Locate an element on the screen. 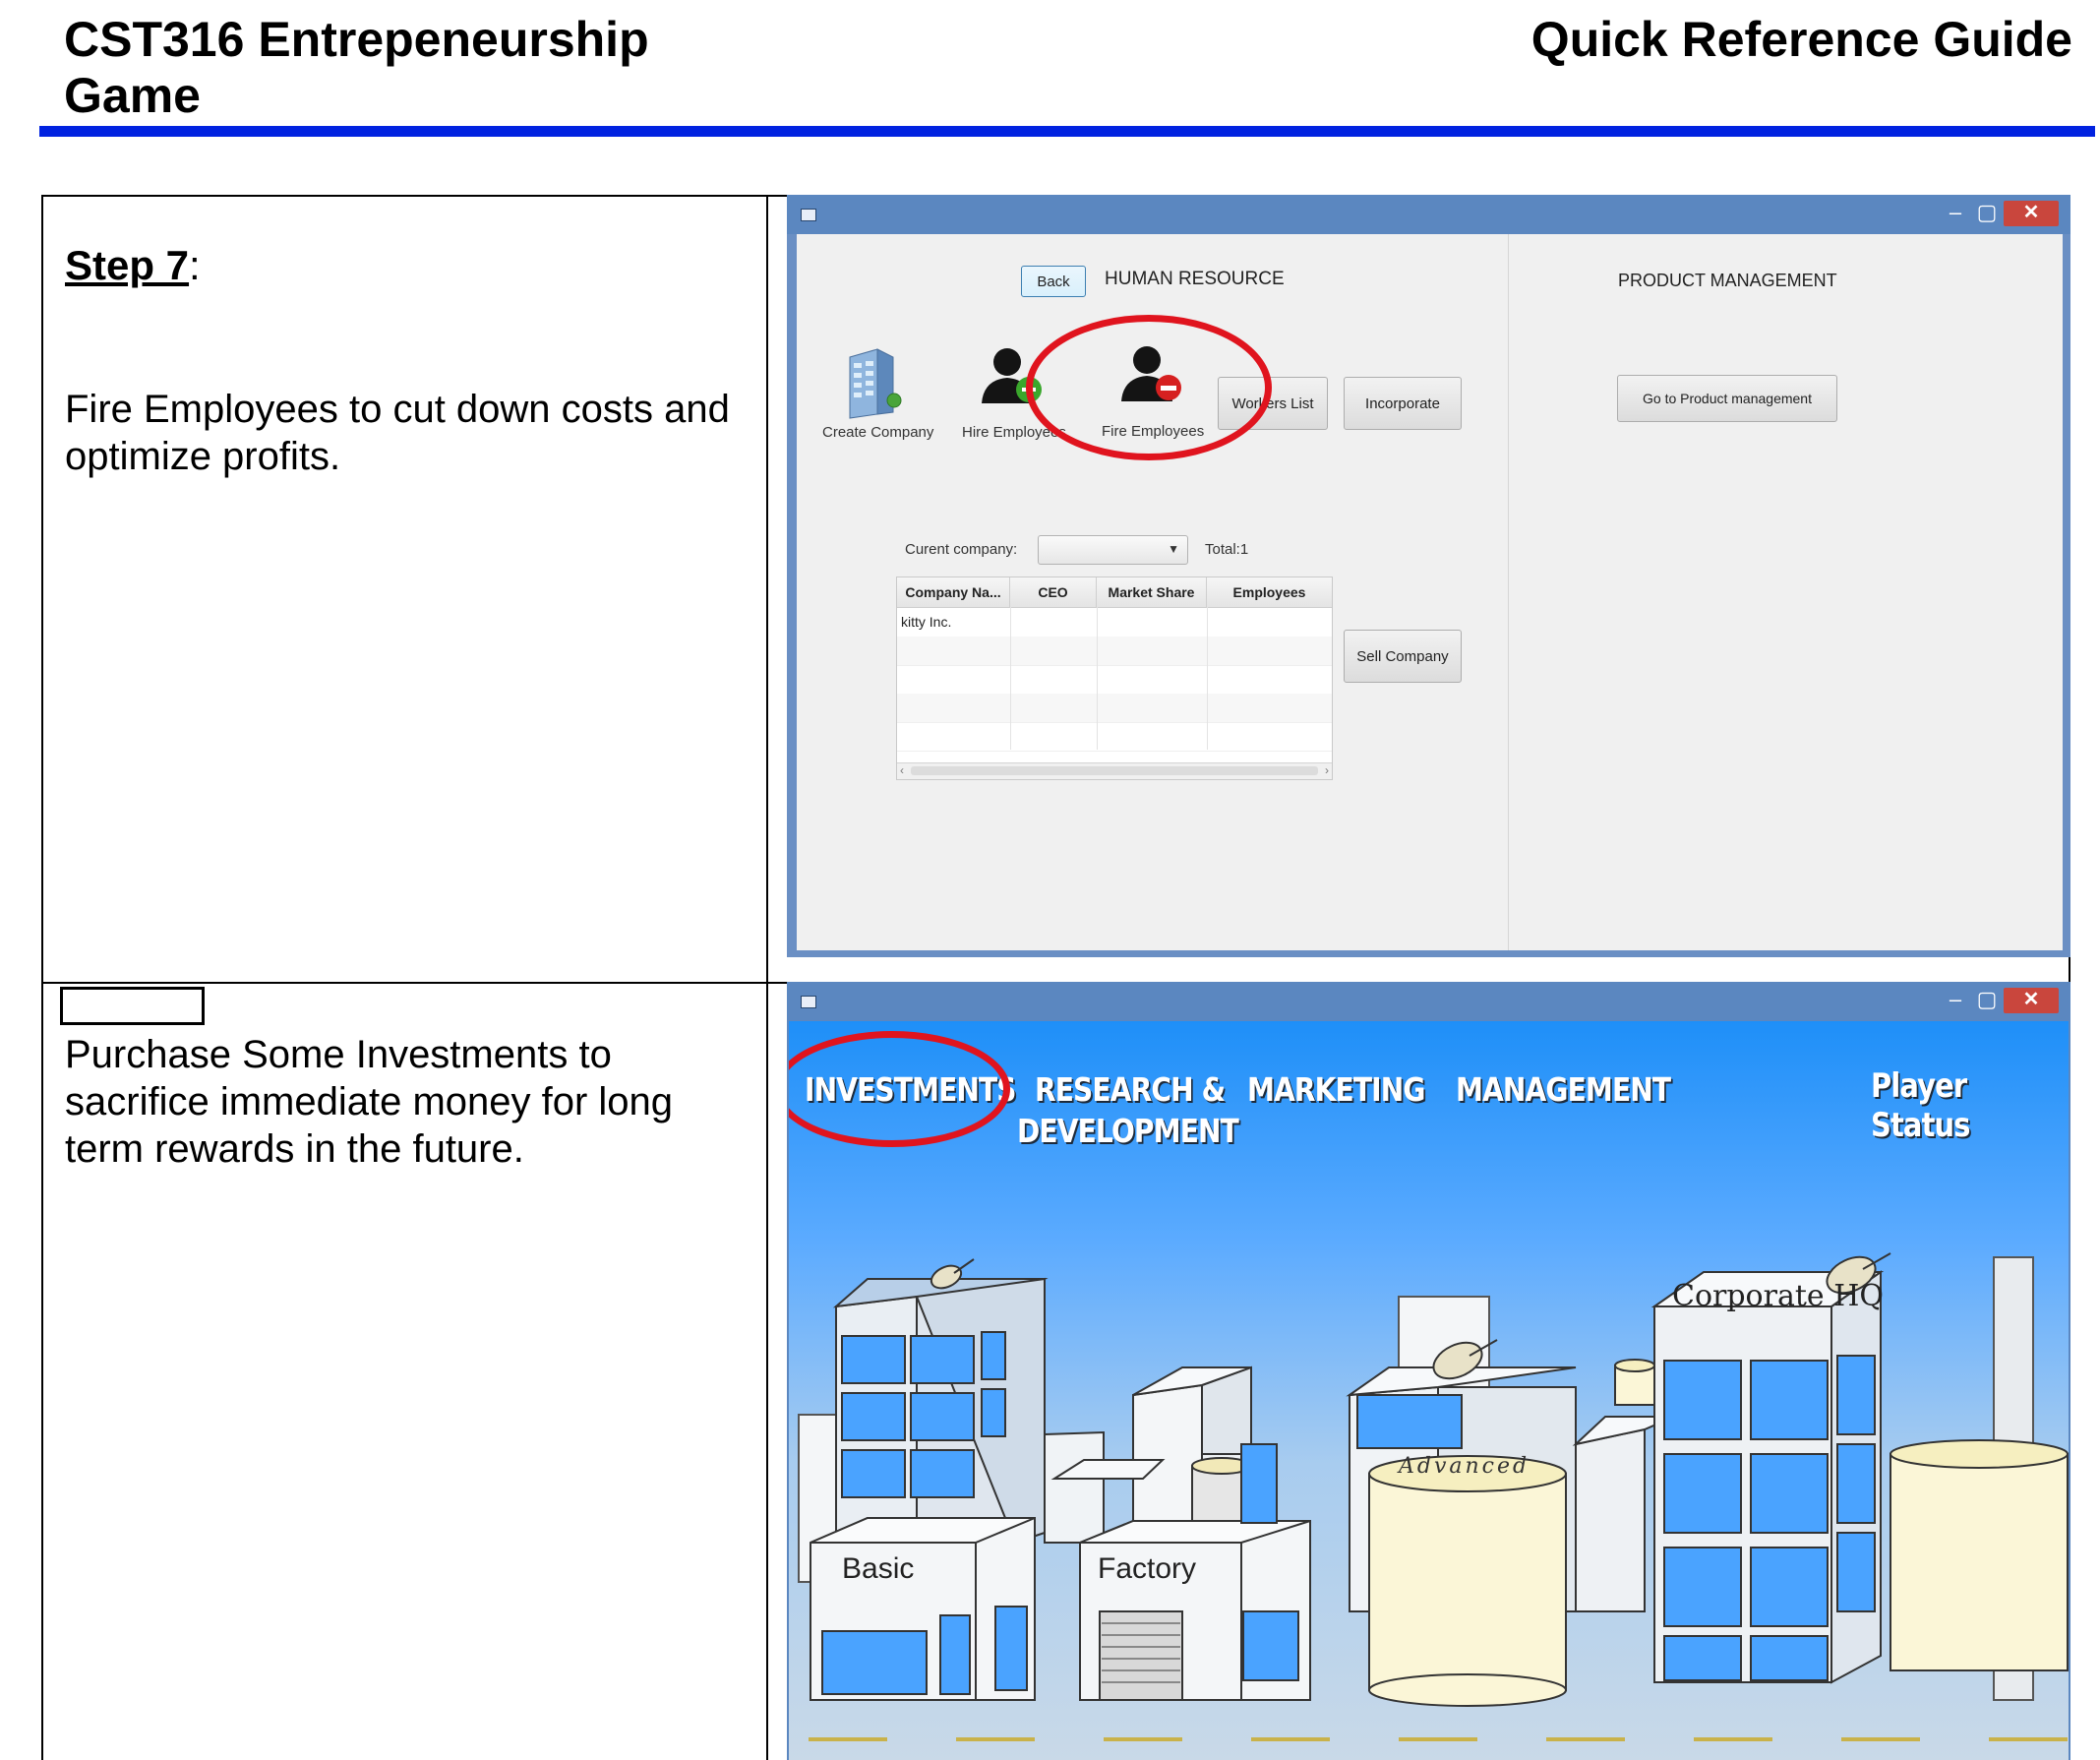  column-header: CEO is located at coordinates (1053, 592).